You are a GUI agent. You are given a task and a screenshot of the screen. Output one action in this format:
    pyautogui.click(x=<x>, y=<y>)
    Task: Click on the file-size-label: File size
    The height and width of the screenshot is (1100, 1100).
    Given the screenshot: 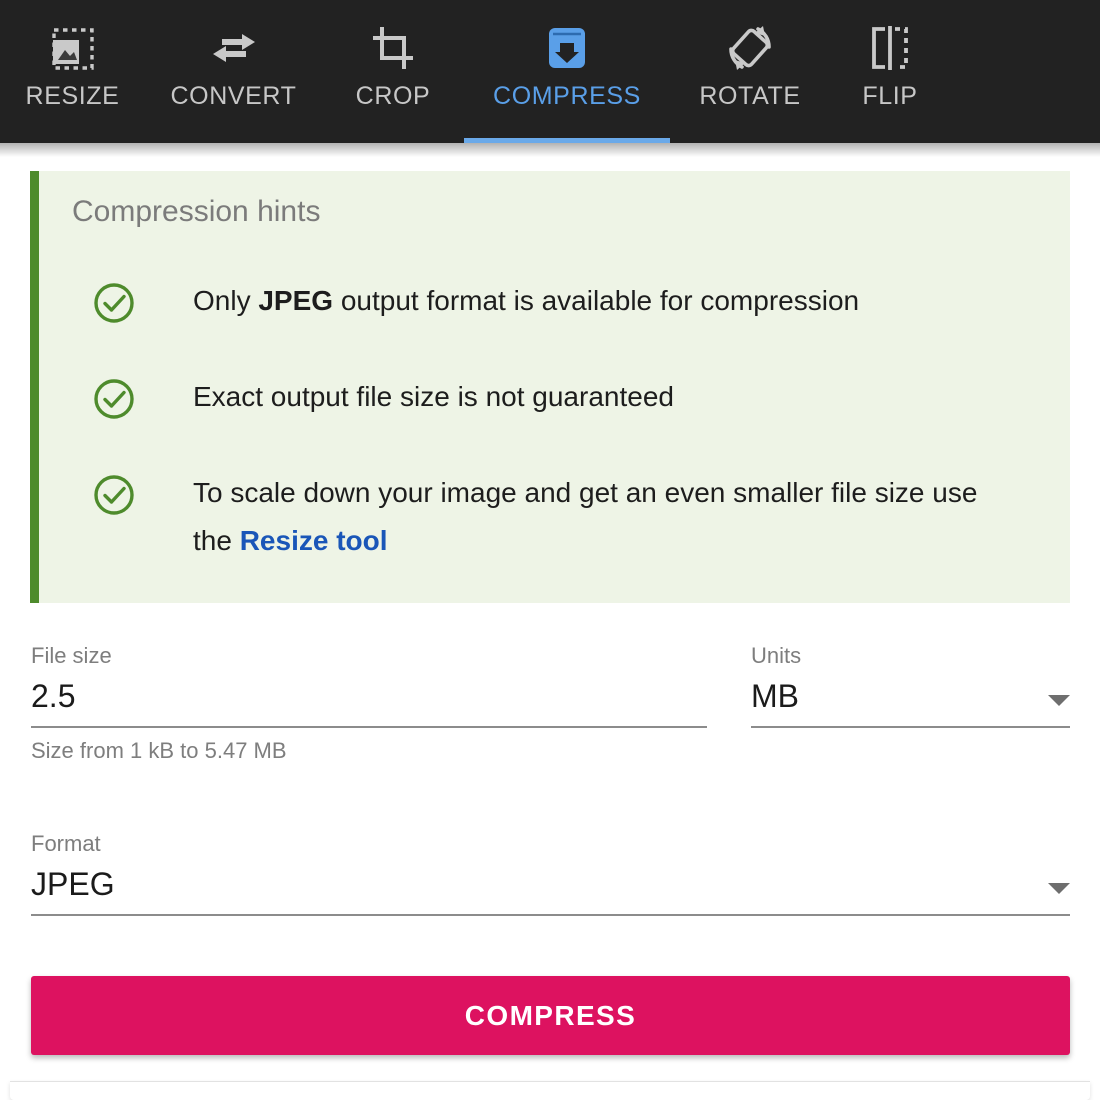 What is the action you would take?
    pyautogui.click(x=71, y=655)
    